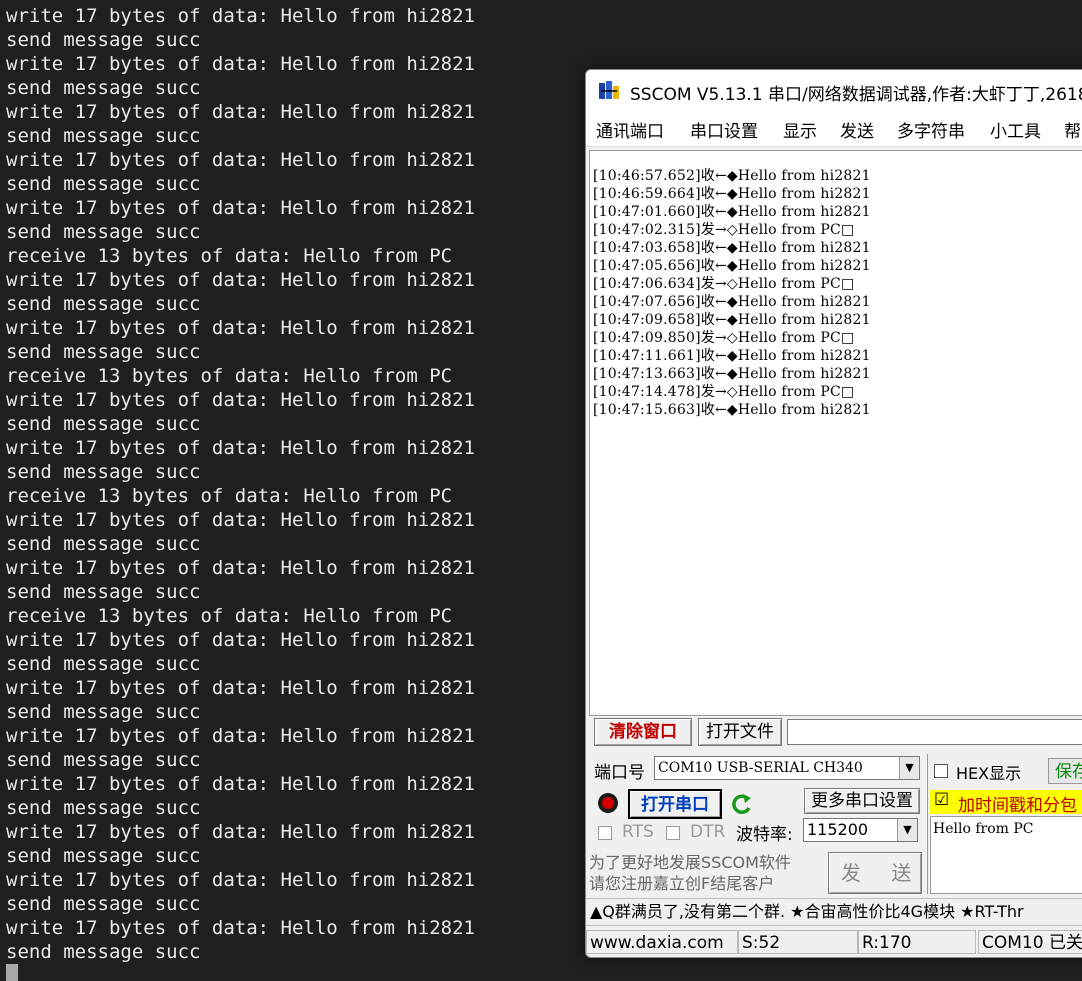 The height and width of the screenshot is (981, 1082). Describe the element at coordinates (732, 374) in the screenshot. I see `log-line: [10:47:13.663]收←◆Hello from hi2821` at that location.